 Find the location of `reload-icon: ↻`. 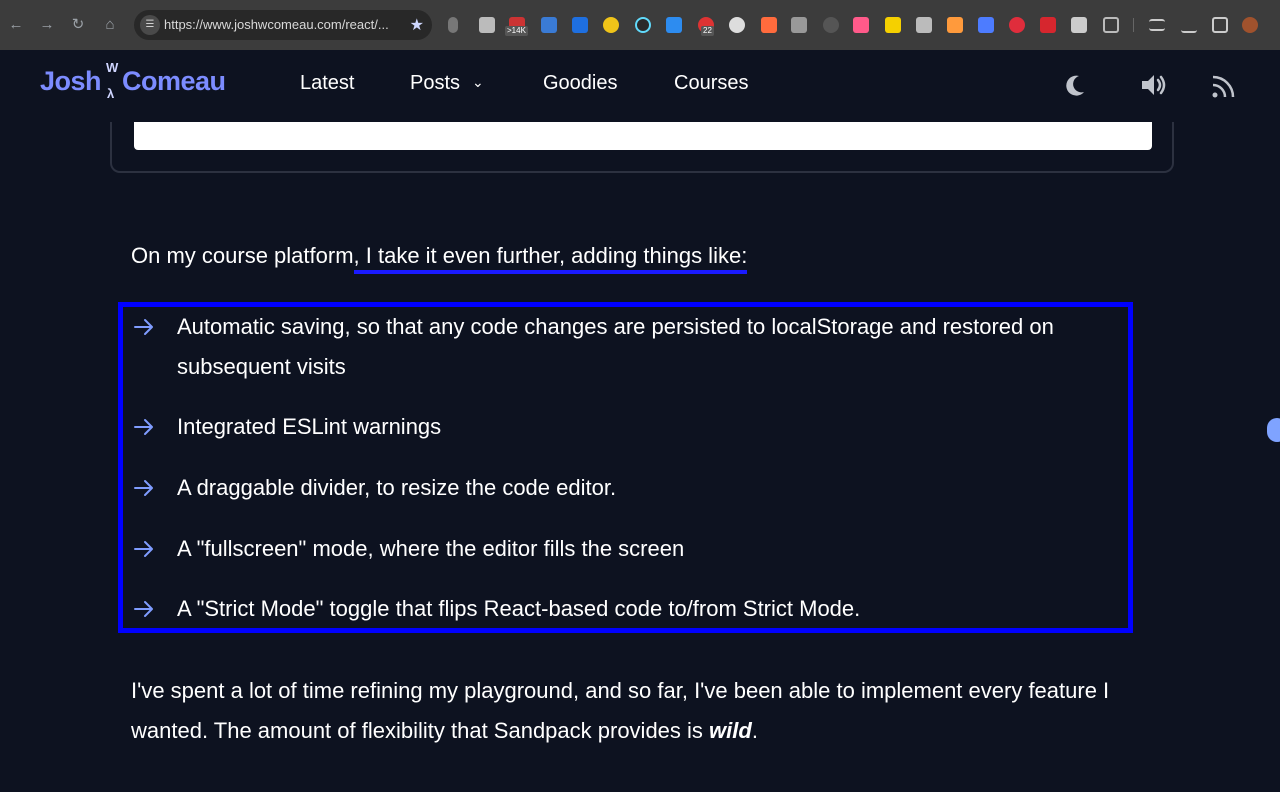

reload-icon: ↻ is located at coordinates (78, 25).